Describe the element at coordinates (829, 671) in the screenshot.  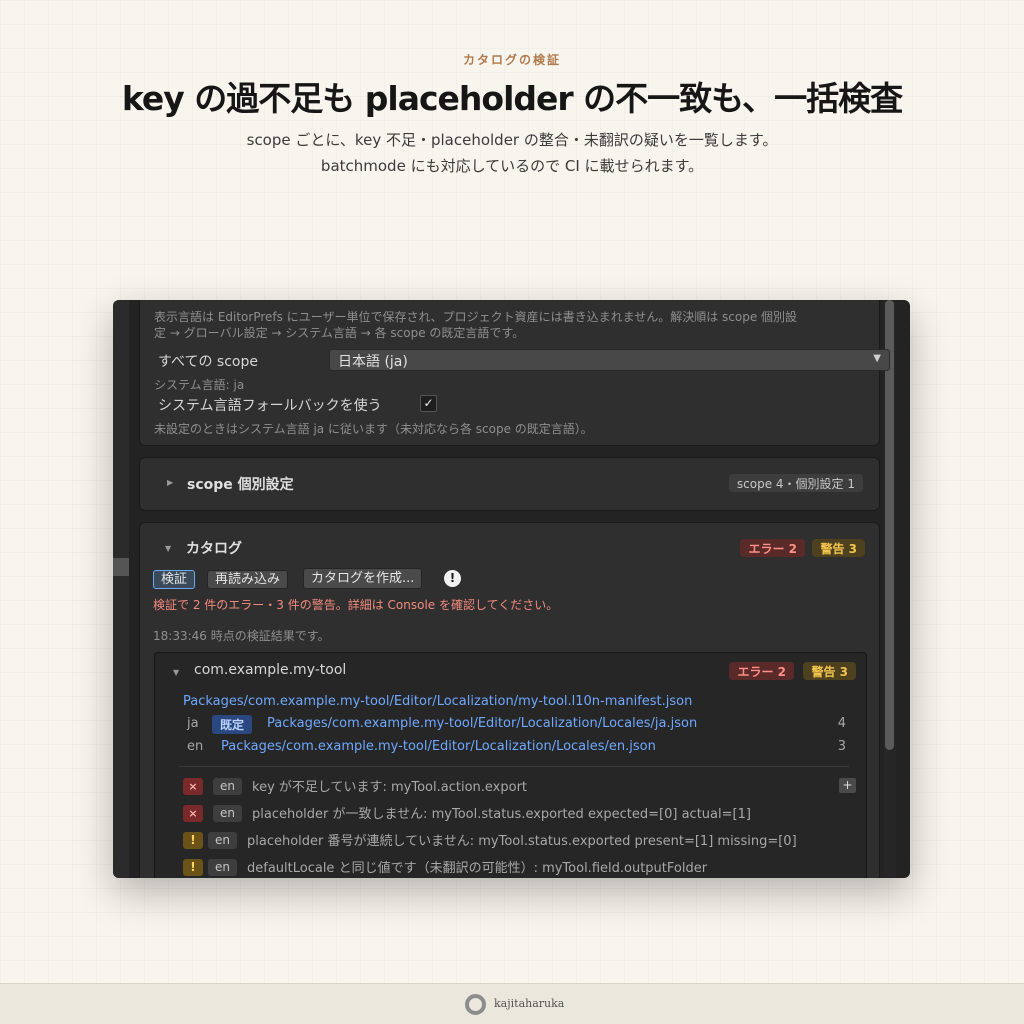
I see `package-warning-badge: 警告 3` at that location.